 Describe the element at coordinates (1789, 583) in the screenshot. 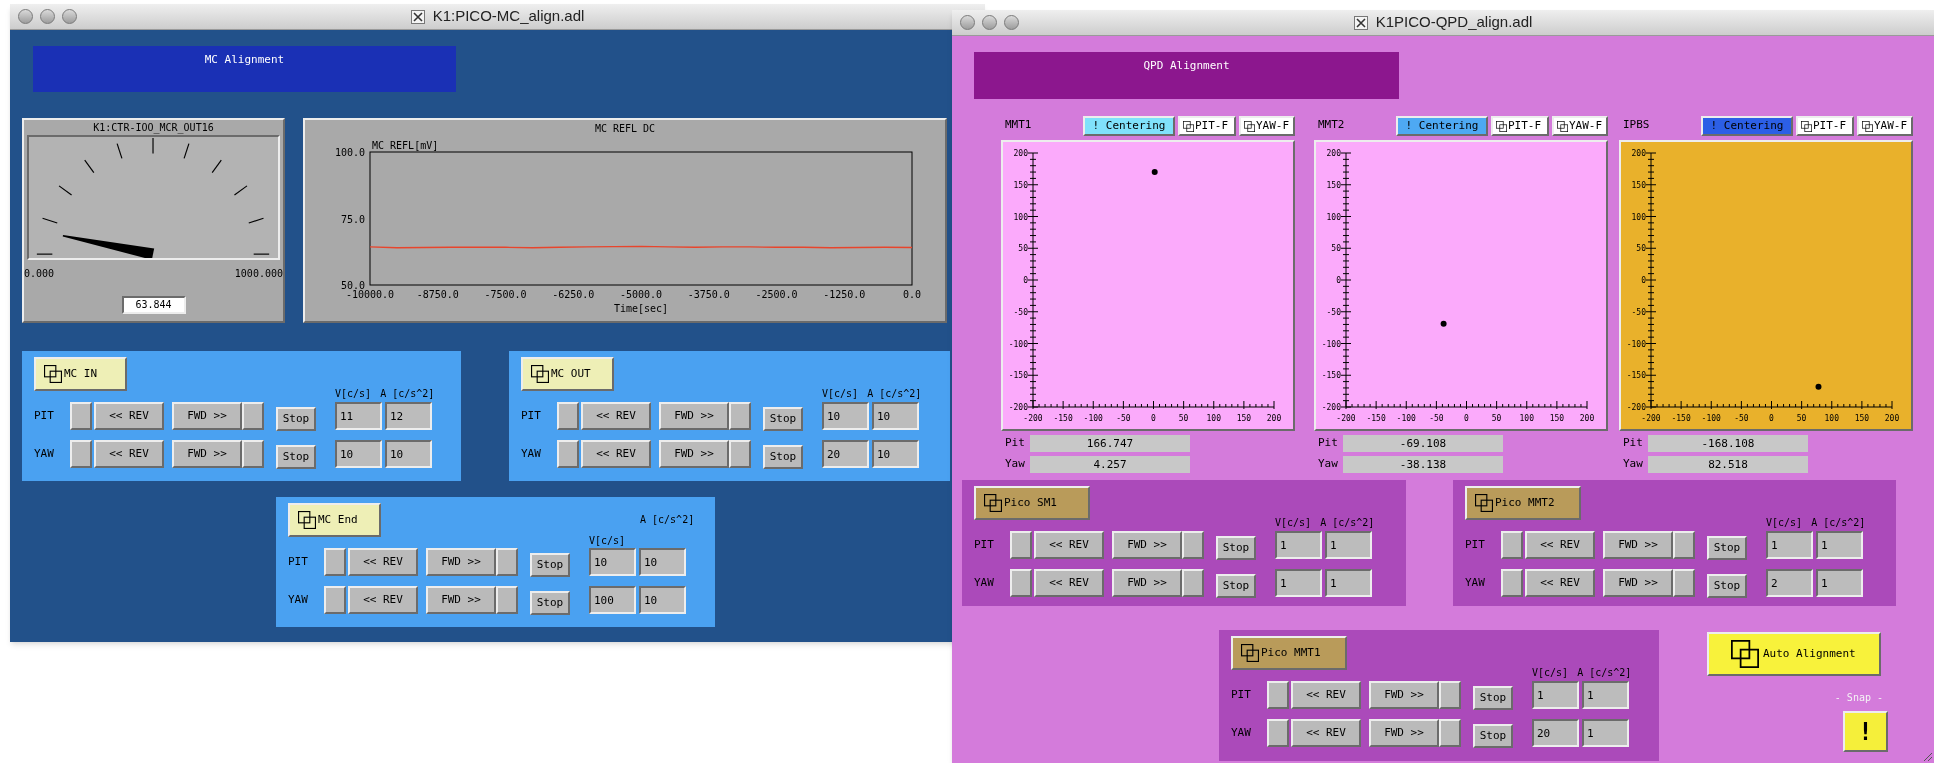

I see `velocity-field: 2` at that location.